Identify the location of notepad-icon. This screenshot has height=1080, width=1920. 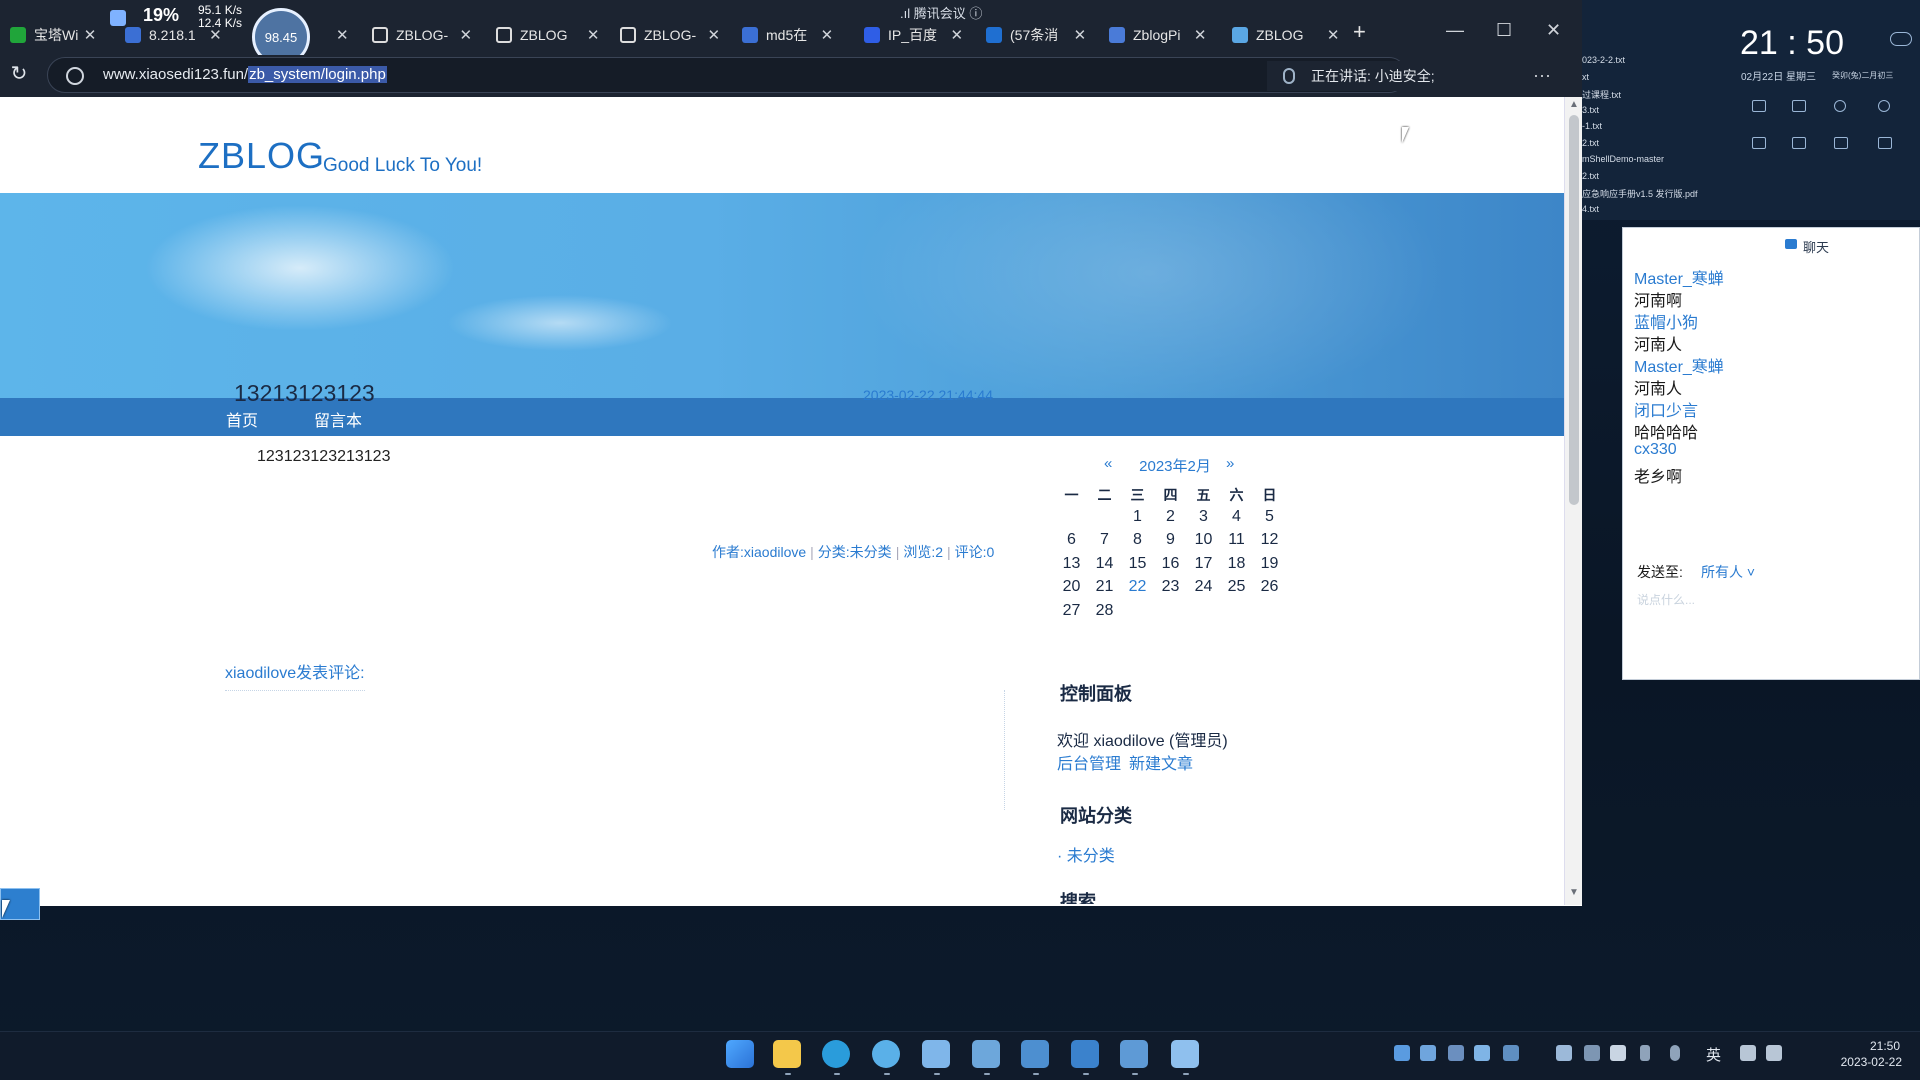
(1185, 1054).